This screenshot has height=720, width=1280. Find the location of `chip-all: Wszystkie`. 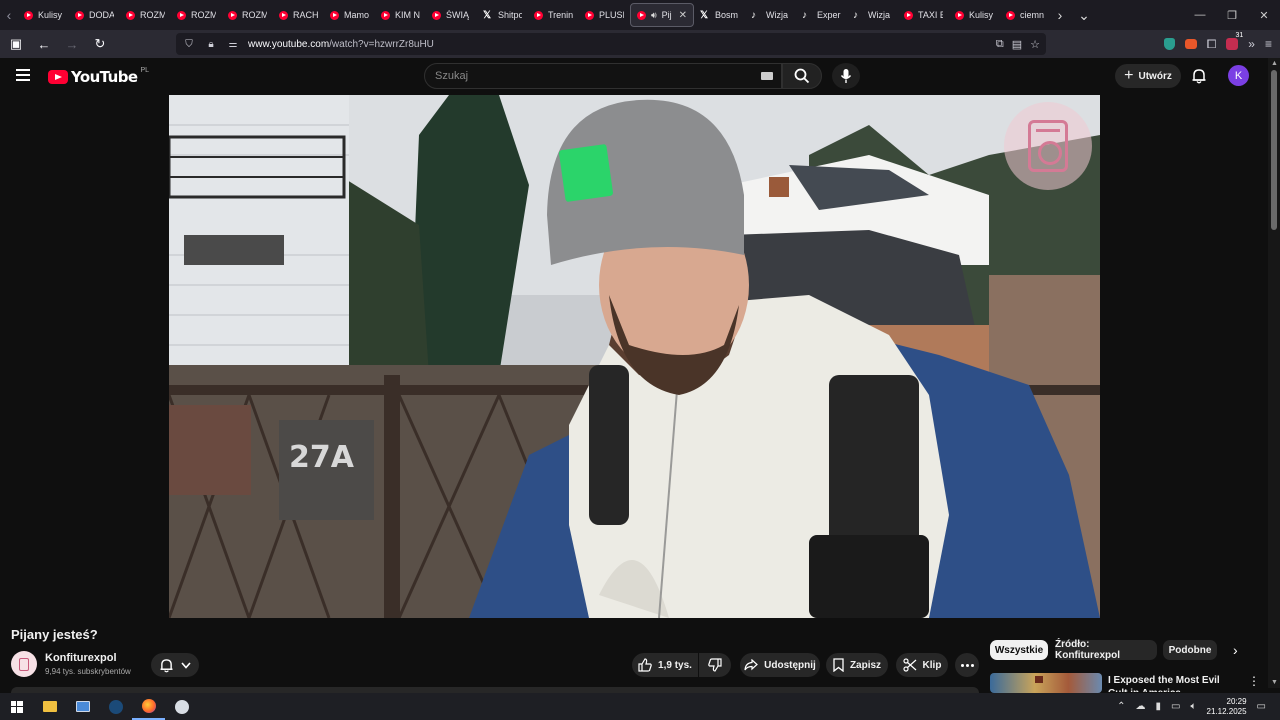

chip-all: Wszystkie is located at coordinates (1019, 650).